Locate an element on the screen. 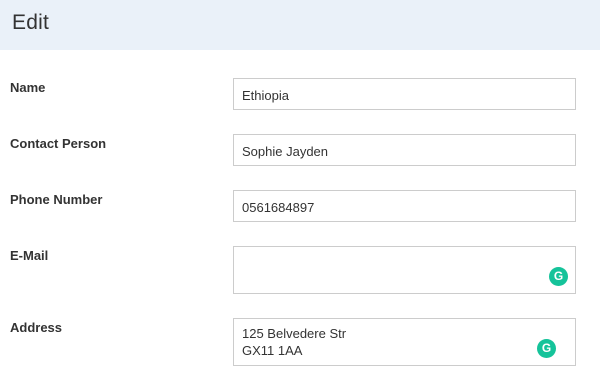  address-label: Address is located at coordinates (36, 327).